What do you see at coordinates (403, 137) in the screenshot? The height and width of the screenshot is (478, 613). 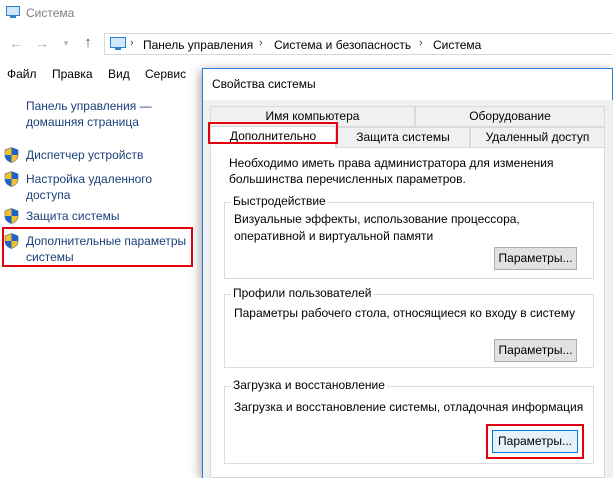 I see `tab-system-protection: Защита системы` at bounding box center [403, 137].